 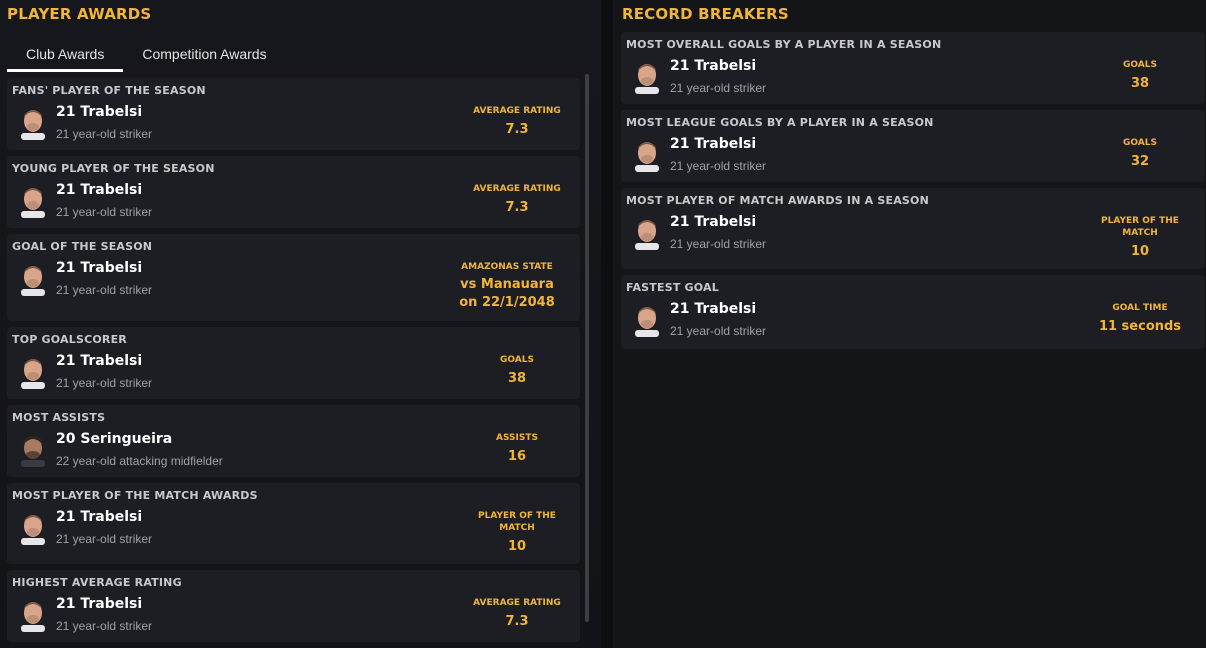 What do you see at coordinates (69, 339) in the screenshot?
I see `award-title: TOP GOALSCORER` at bounding box center [69, 339].